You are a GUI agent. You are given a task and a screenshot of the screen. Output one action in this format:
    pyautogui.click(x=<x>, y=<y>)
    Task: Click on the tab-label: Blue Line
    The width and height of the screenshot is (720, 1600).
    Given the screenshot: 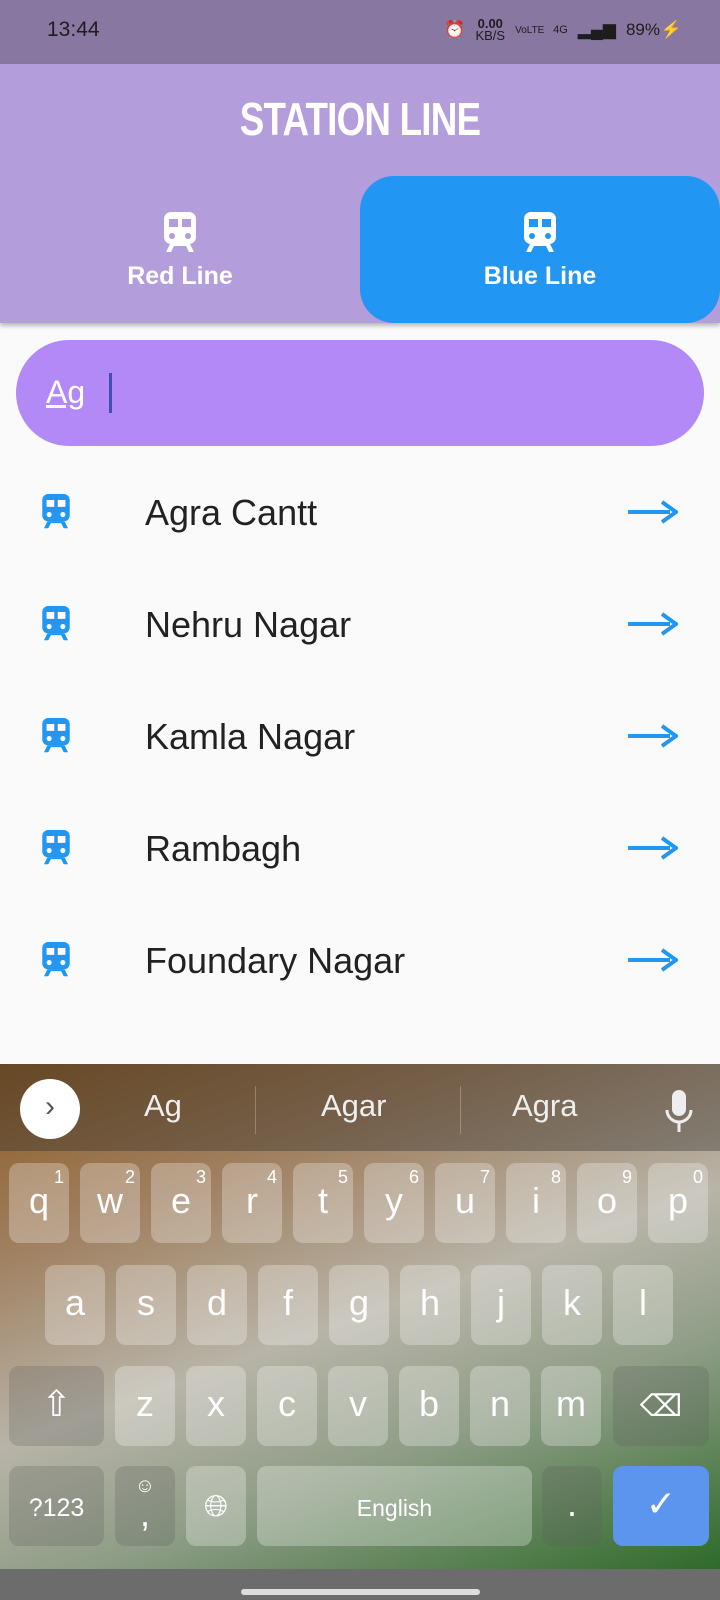 What is the action you would take?
    pyautogui.click(x=540, y=276)
    